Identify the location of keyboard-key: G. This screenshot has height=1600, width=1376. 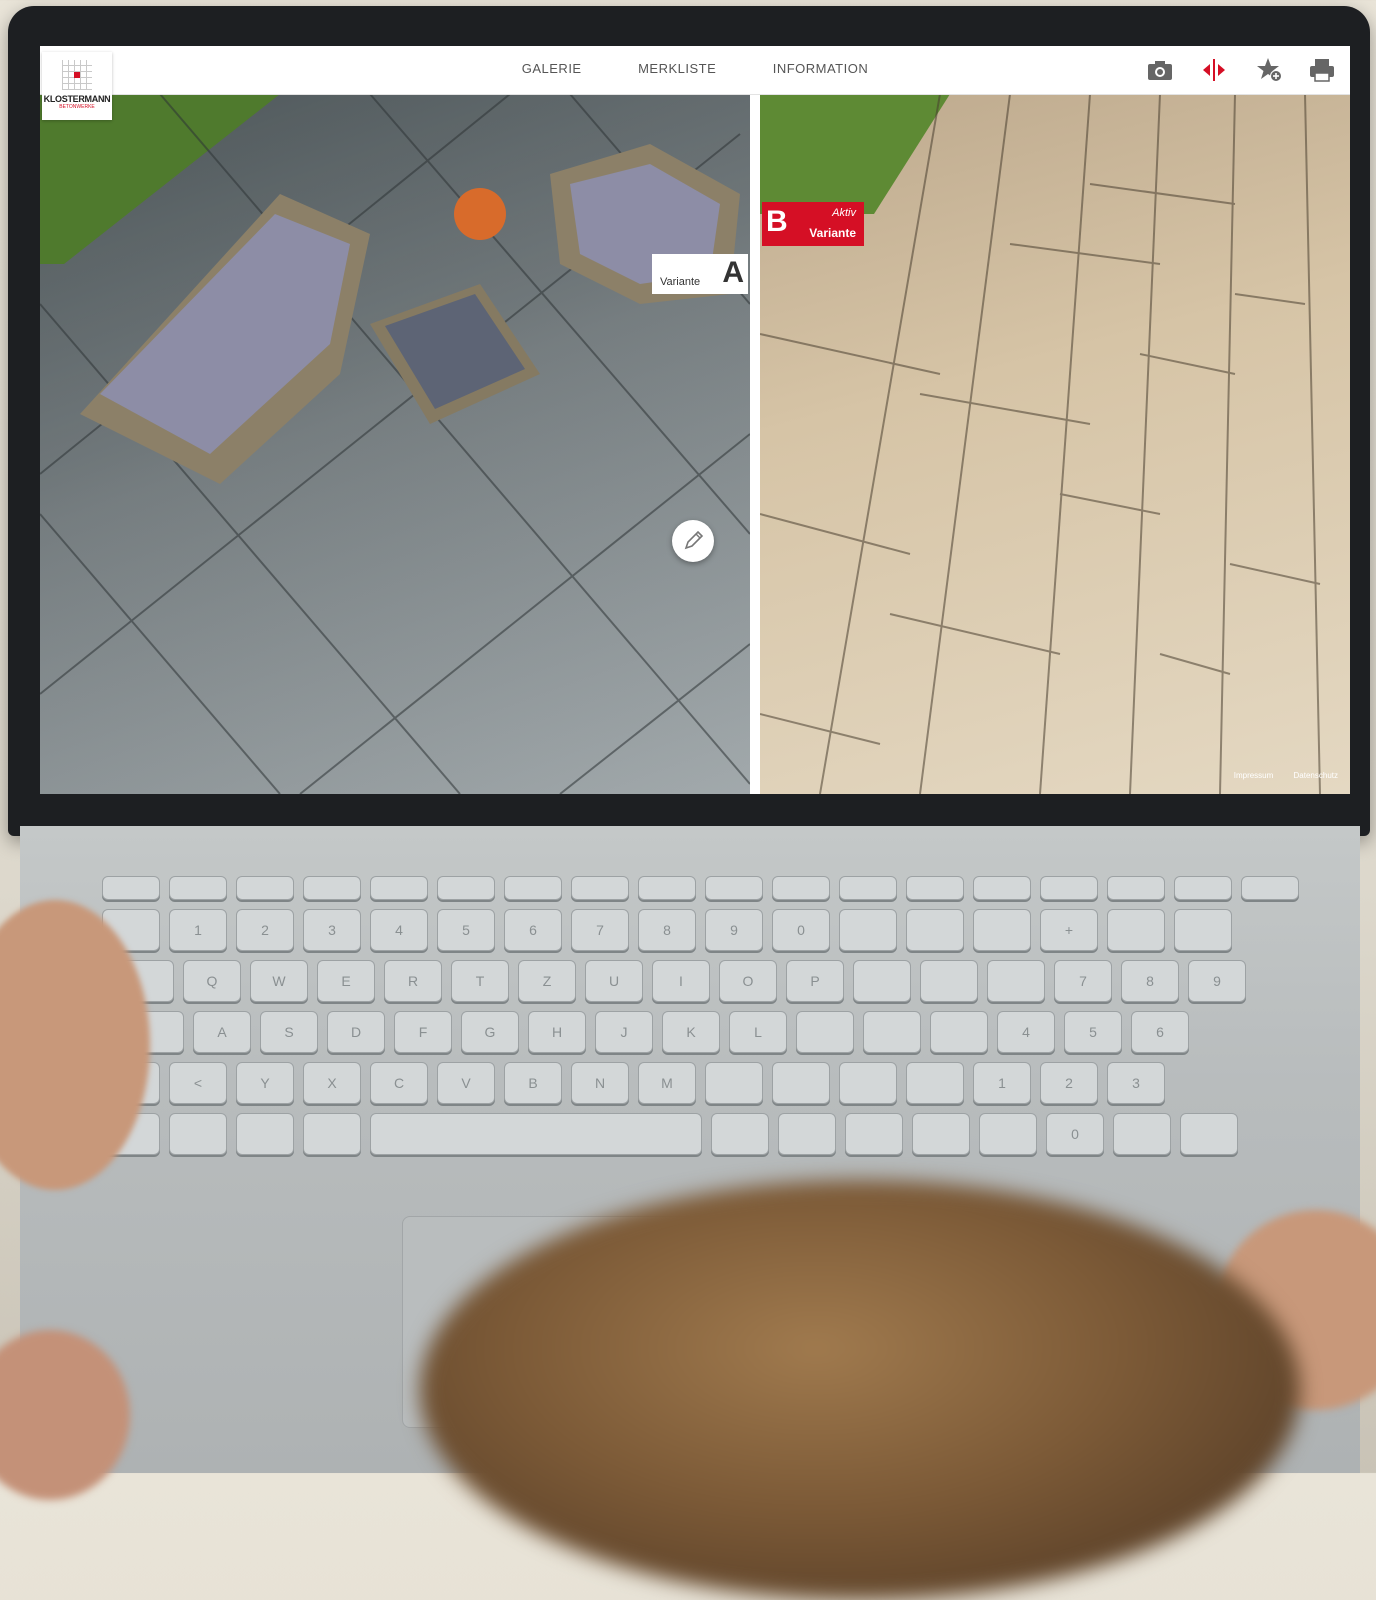
(490, 1032).